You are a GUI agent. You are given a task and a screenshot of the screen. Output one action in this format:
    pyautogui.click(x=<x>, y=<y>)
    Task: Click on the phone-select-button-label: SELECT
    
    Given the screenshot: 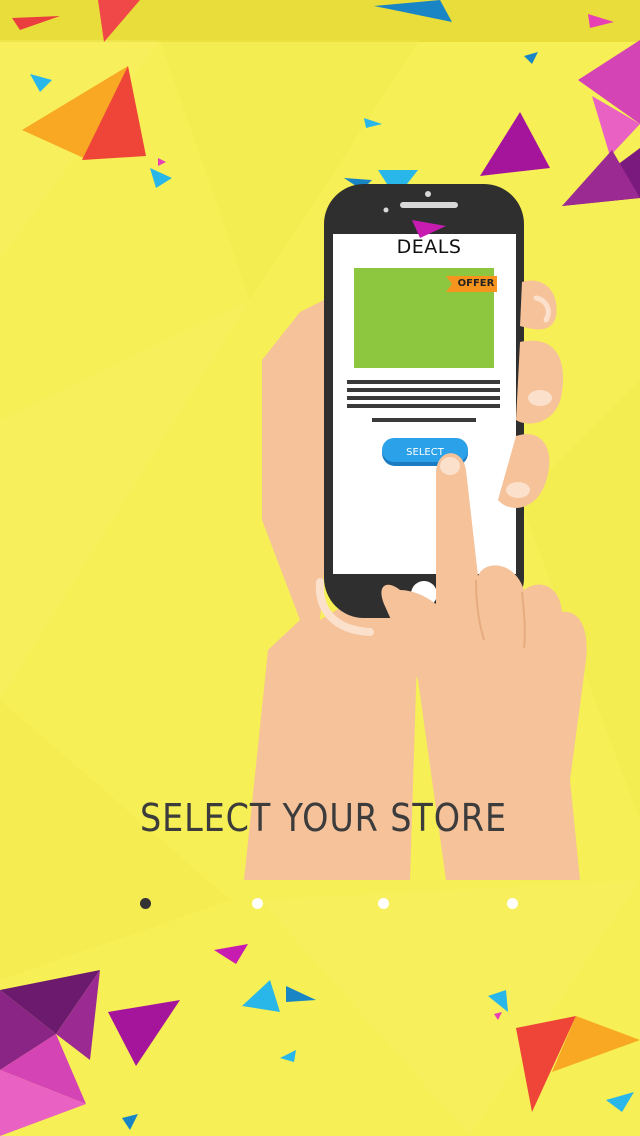 What is the action you would take?
    pyautogui.click(x=425, y=452)
    